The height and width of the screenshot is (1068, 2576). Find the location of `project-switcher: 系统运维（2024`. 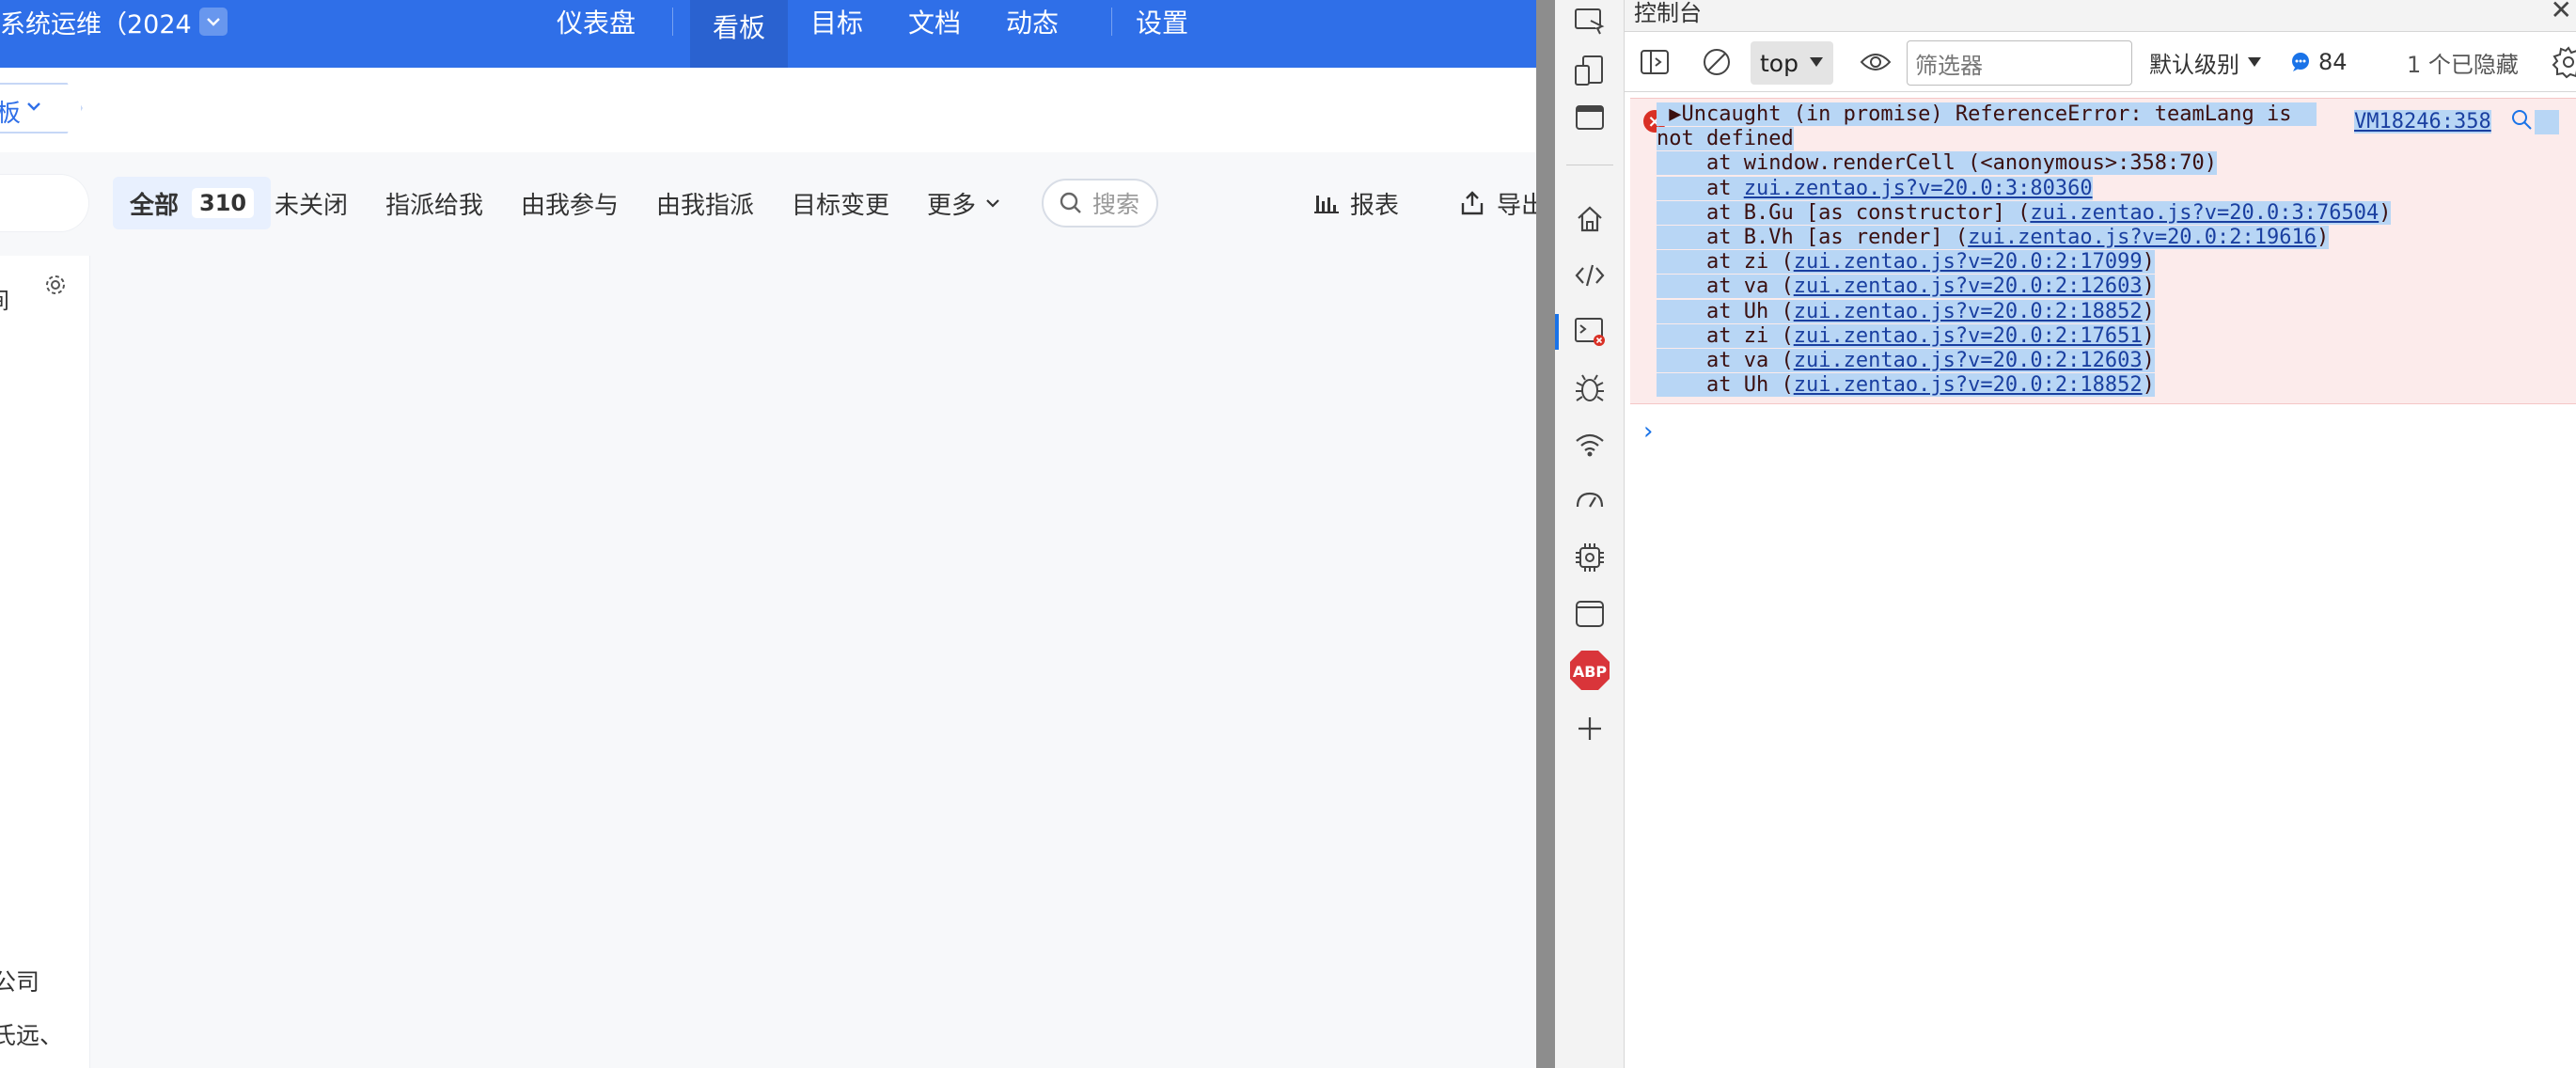

project-switcher: 系统运维（2024 is located at coordinates (114, 21).